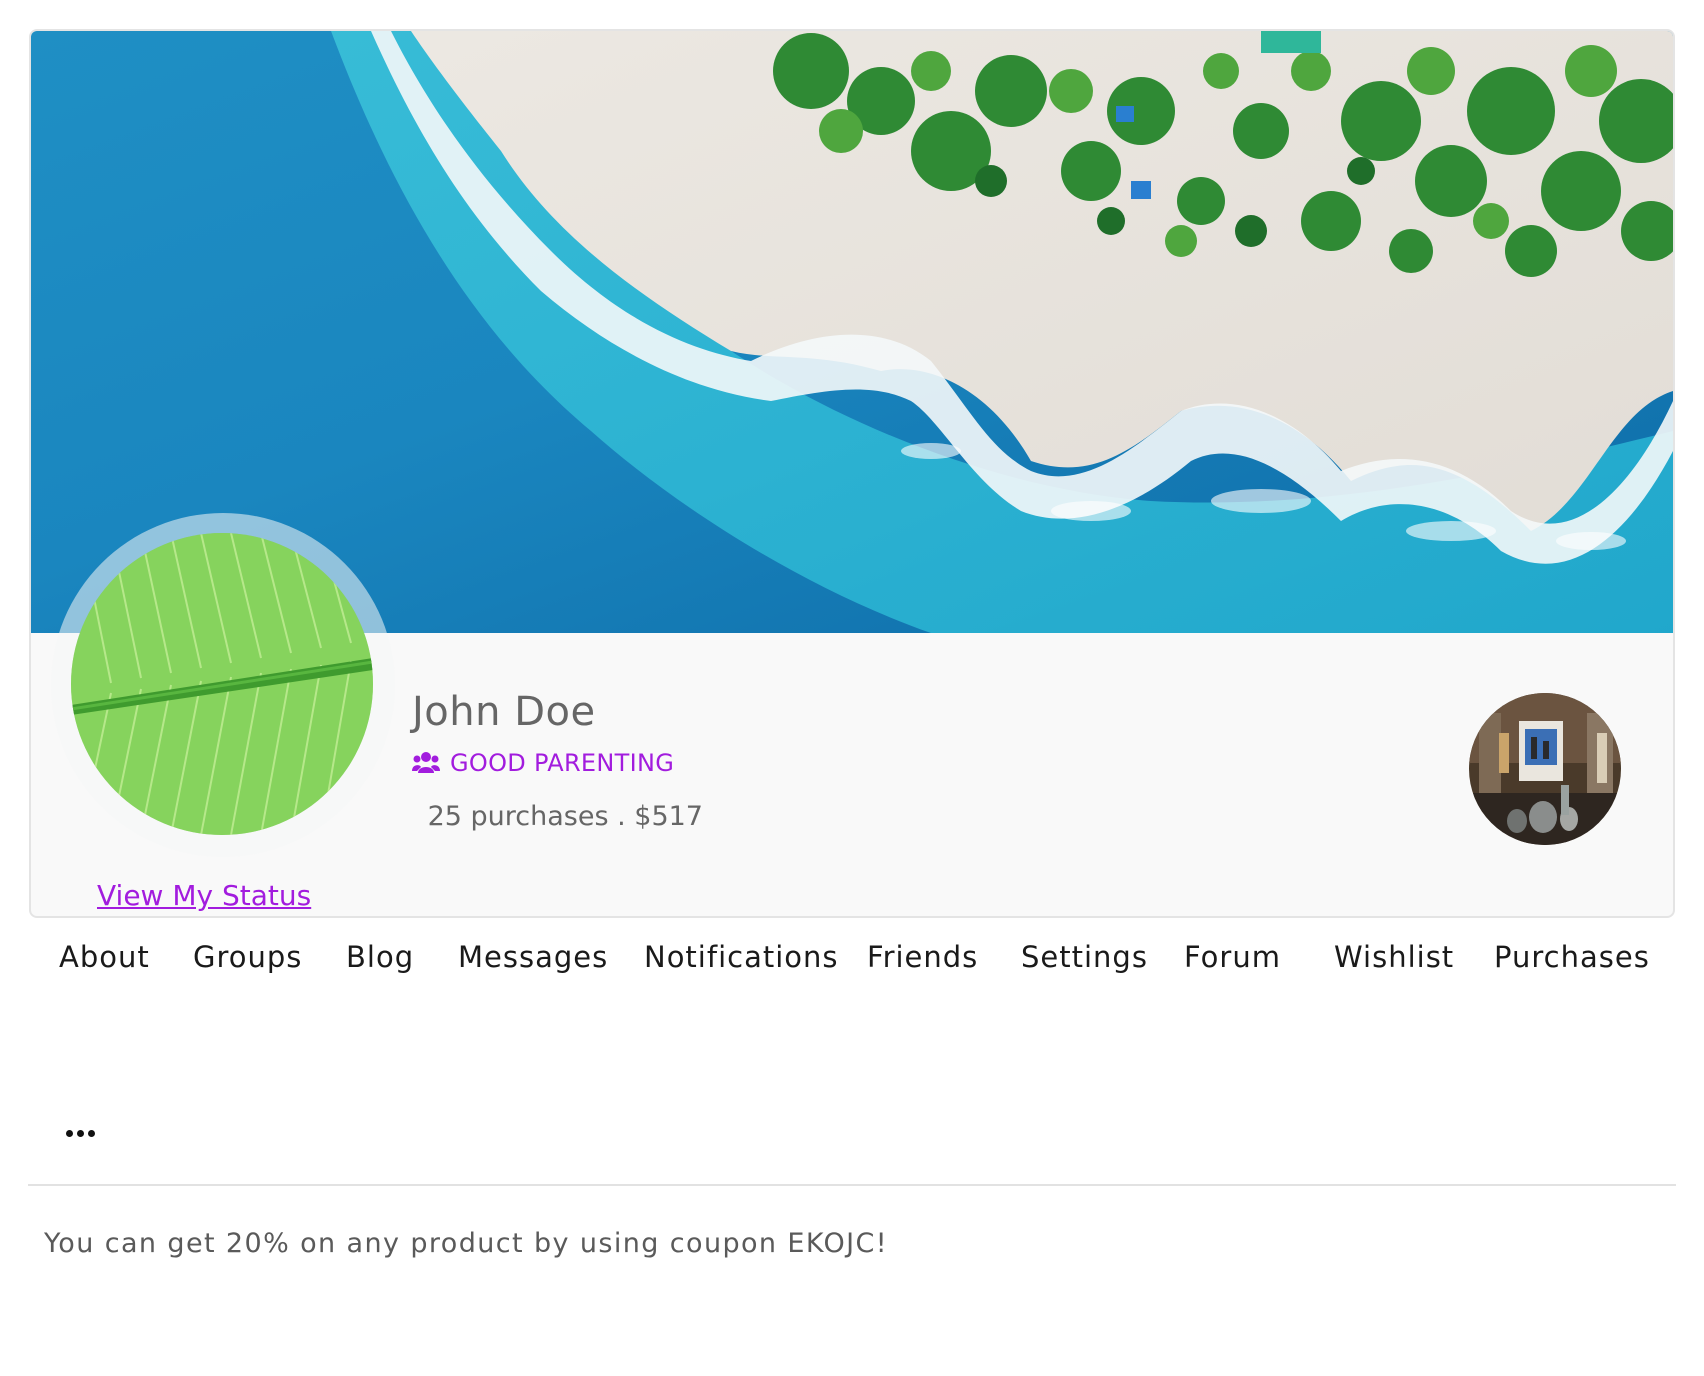 Image resolution: width=1704 pixels, height=1376 pixels. I want to click on nav-item-about: About, so click(104, 957).